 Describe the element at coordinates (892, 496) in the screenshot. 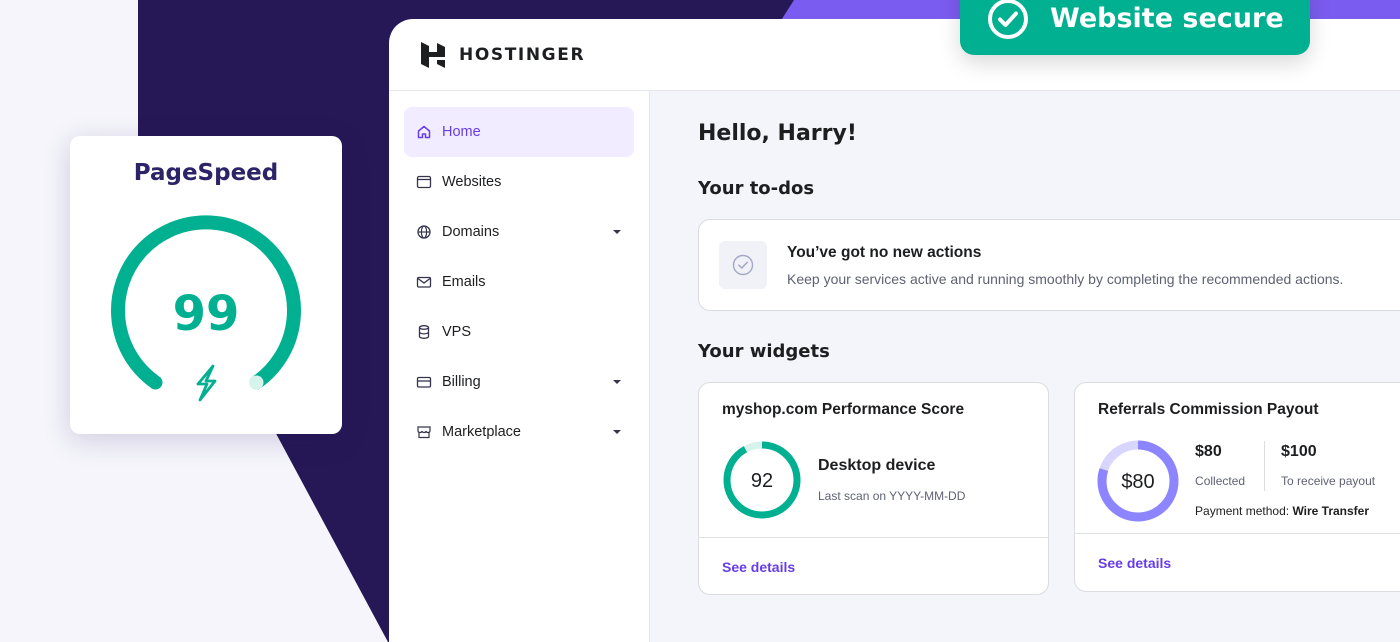

I see `last-scan: Last scan on YYYY-MM-DD` at that location.